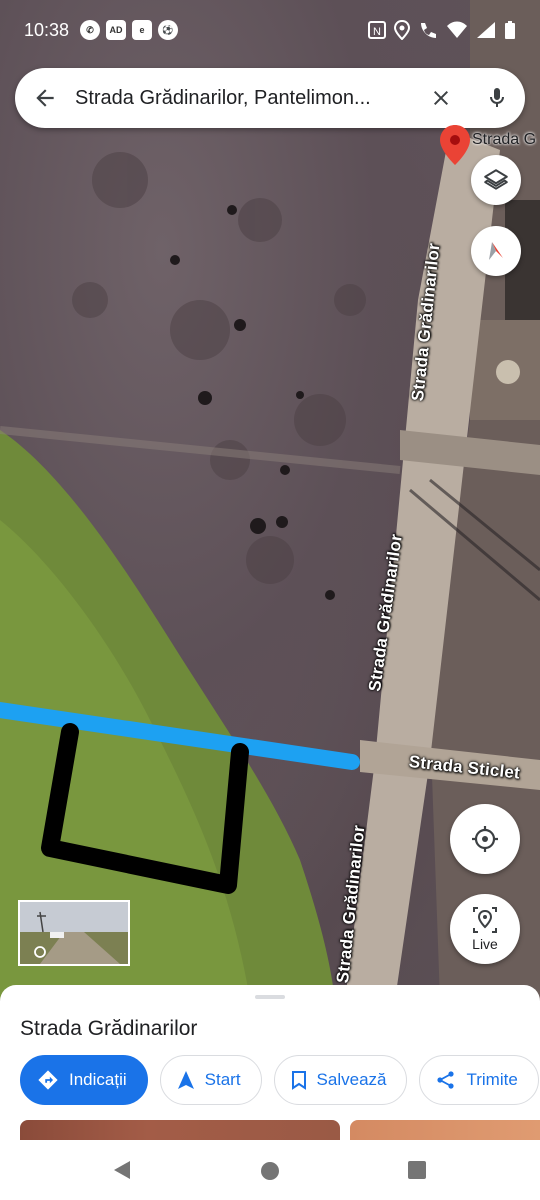  Describe the element at coordinates (402, 30) in the screenshot. I see `location-icon` at that location.